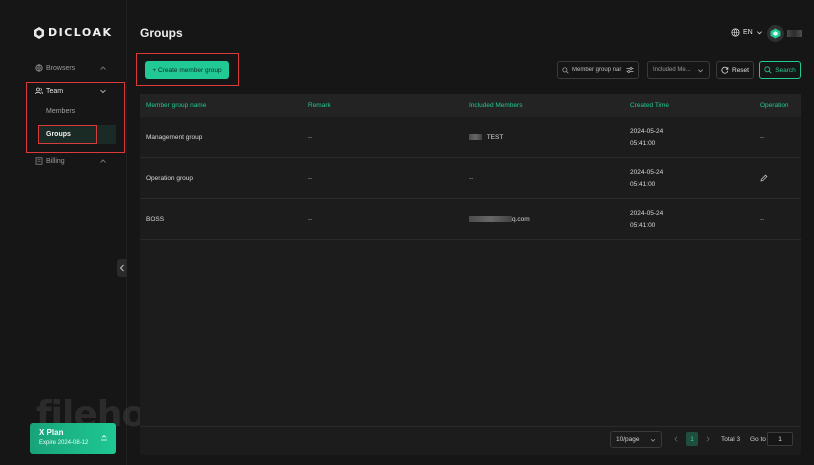 The image size is (814, 465). I want to click on edit-button, so click(764, 179).